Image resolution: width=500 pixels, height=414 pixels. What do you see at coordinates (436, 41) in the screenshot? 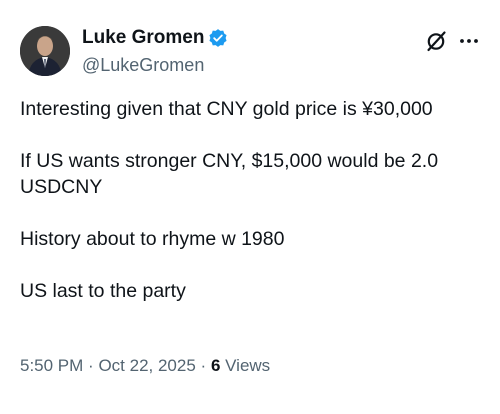
I see `grok-icon` at bounding box center [436, 41].